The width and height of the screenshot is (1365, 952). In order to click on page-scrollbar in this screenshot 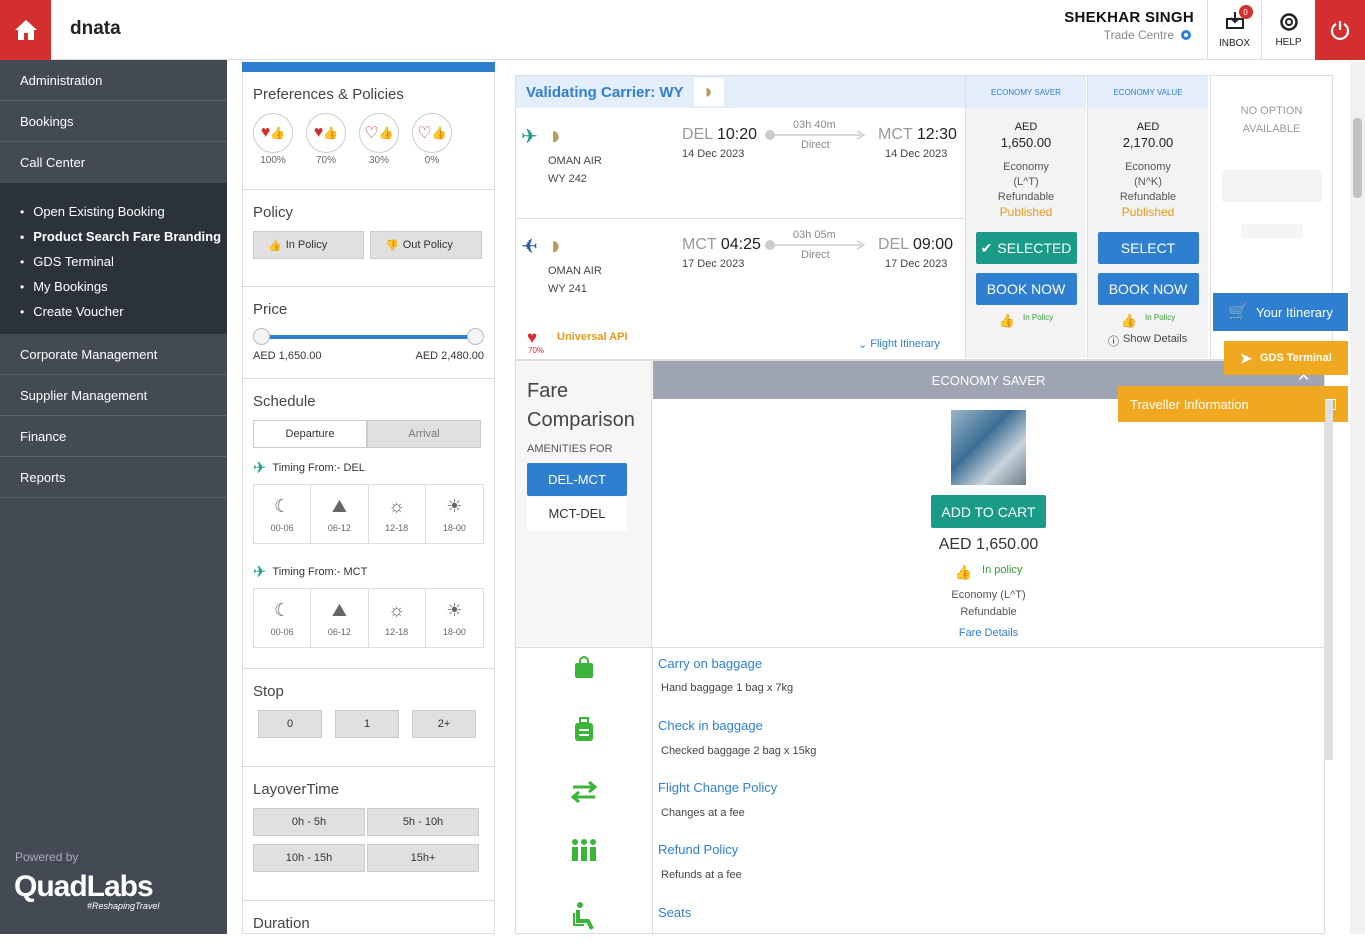, I will do `click(1357, 498)`.